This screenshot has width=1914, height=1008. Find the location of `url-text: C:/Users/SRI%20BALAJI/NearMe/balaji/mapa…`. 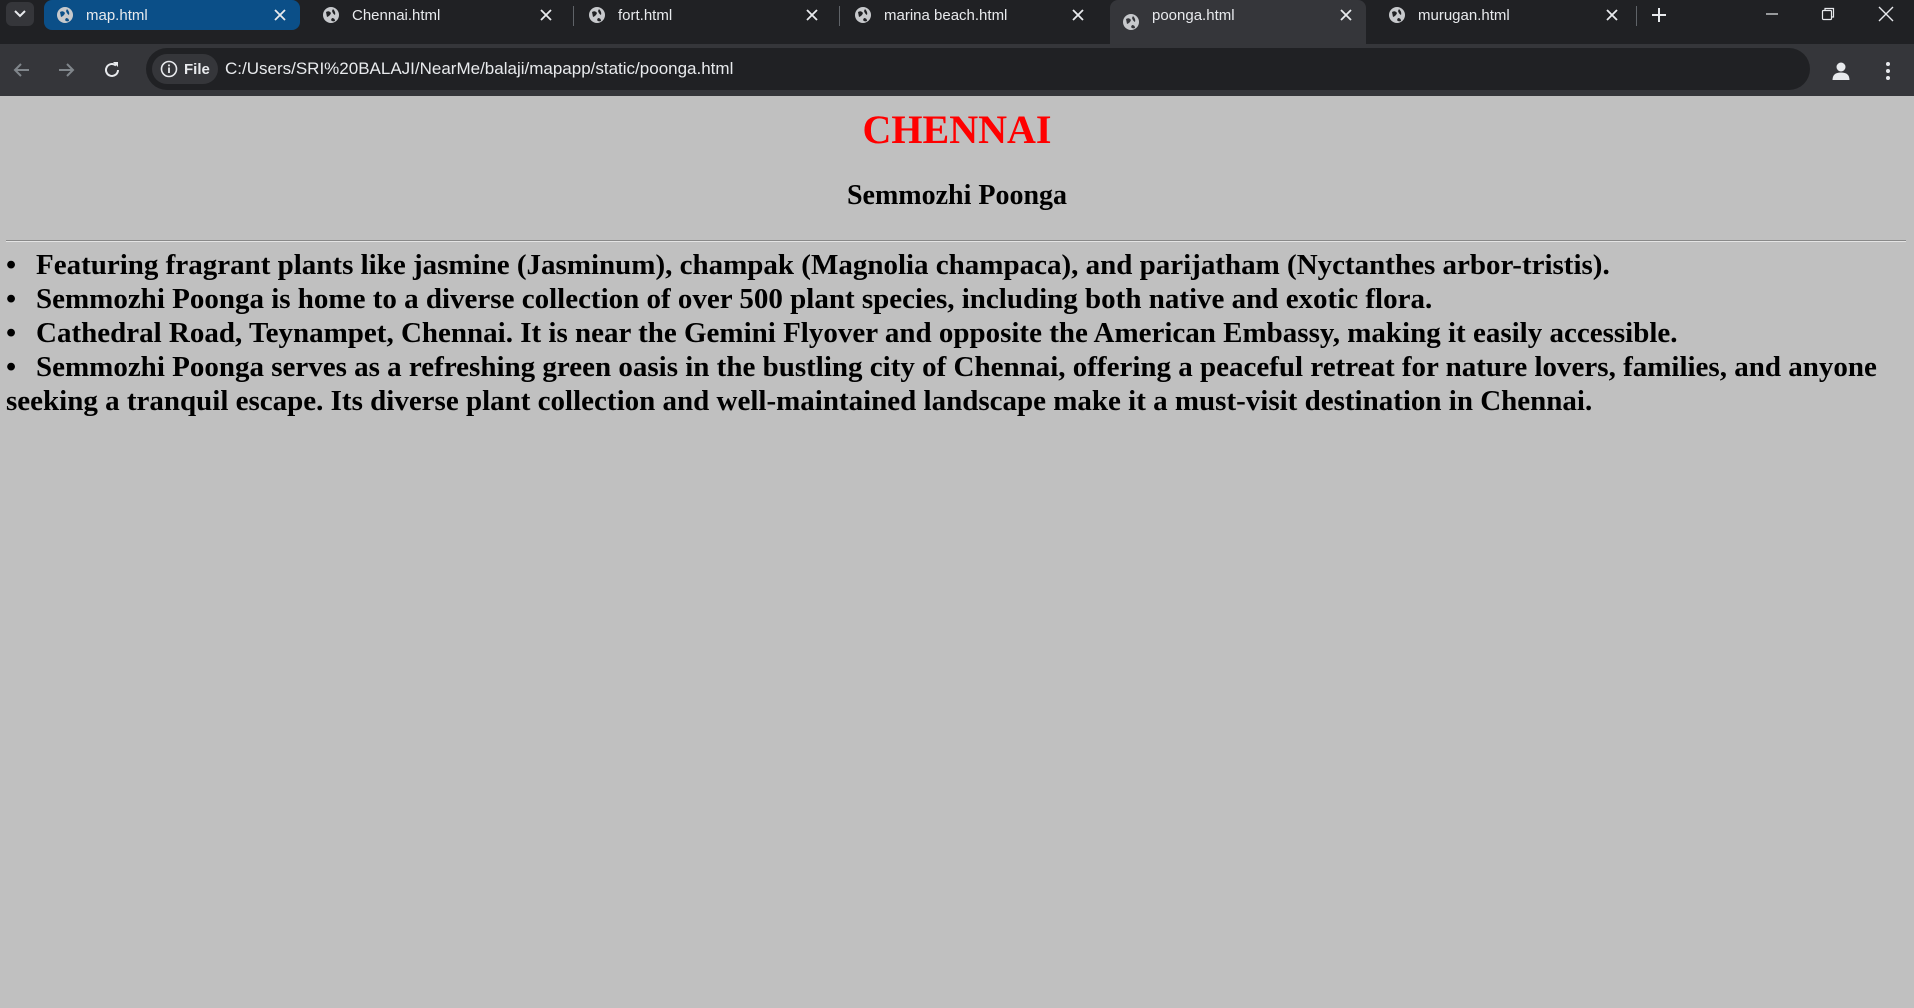

url-text: C:/Users/SRI%20BALAJI/NearMe/balaji/mapa… is located at coordinates (479, 69).